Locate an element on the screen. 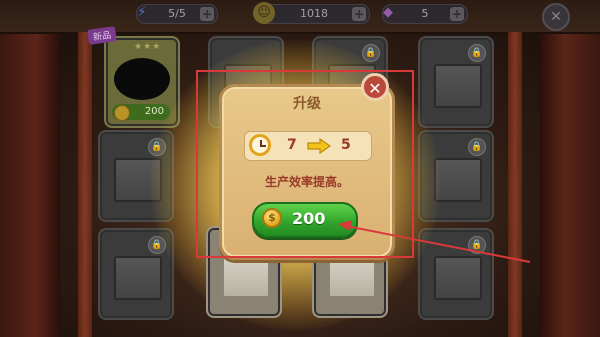 This screenshot has height=337, width=600. lightning-icon: ⚡ is located at coordinates (142, 12).